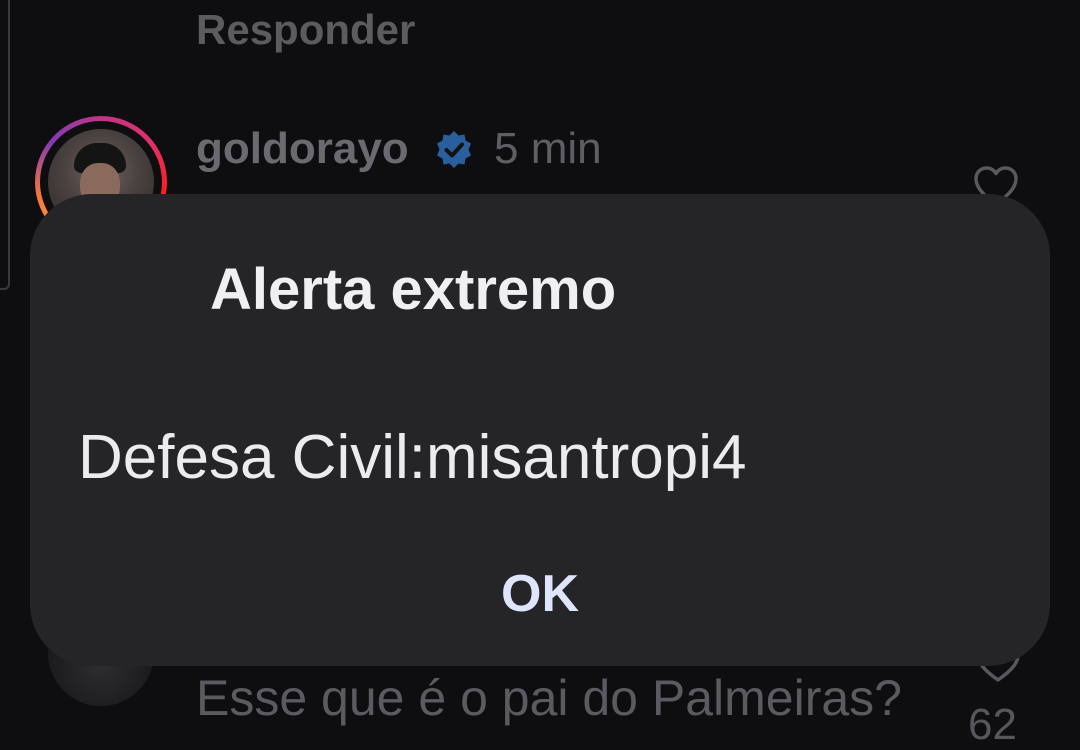  What do you see at coordinates (5, 145) in the screenshot?
I see `reply-thread-line` at bounding box center [5, 145].